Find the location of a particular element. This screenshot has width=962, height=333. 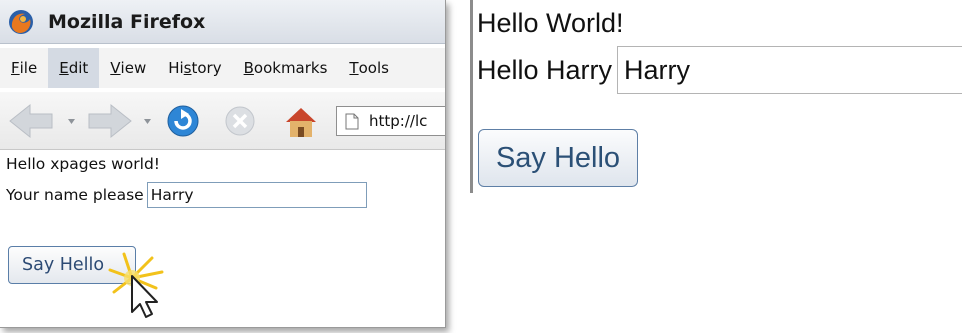

menu-edit: Edit is located at coordinates (74, 68).